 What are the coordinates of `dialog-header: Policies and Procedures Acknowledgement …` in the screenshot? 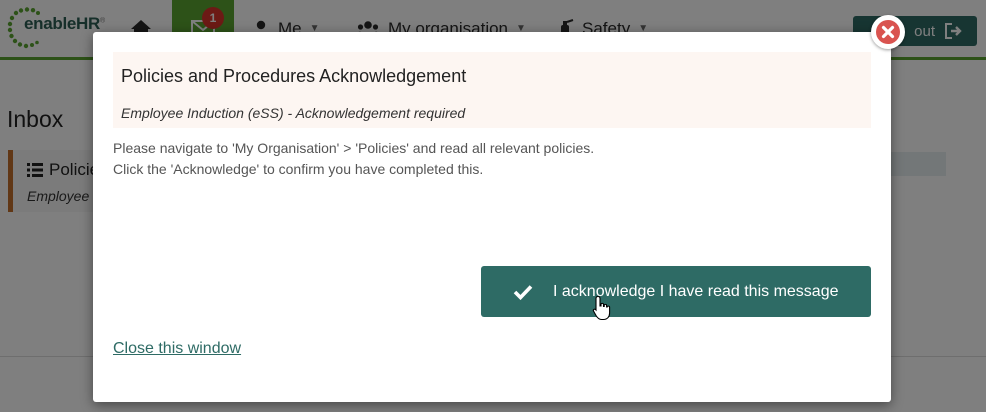 It's located at (492, 90).